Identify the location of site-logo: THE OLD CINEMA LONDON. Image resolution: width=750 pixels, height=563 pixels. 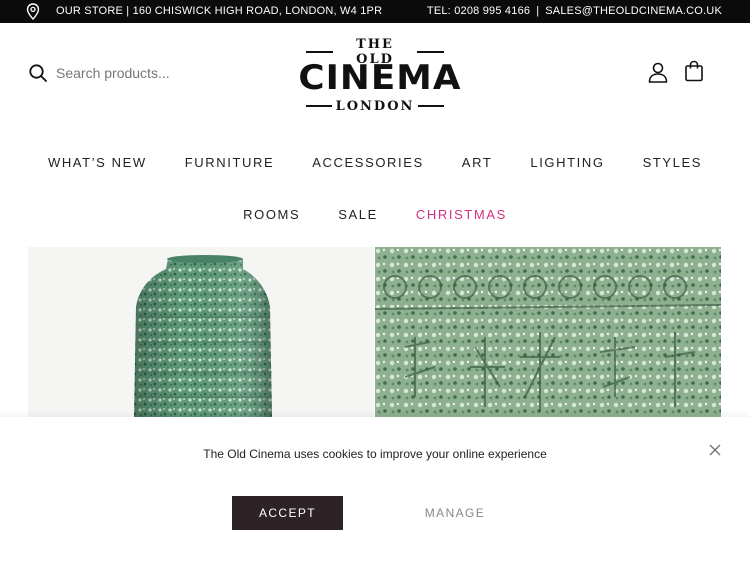
(379, 77).